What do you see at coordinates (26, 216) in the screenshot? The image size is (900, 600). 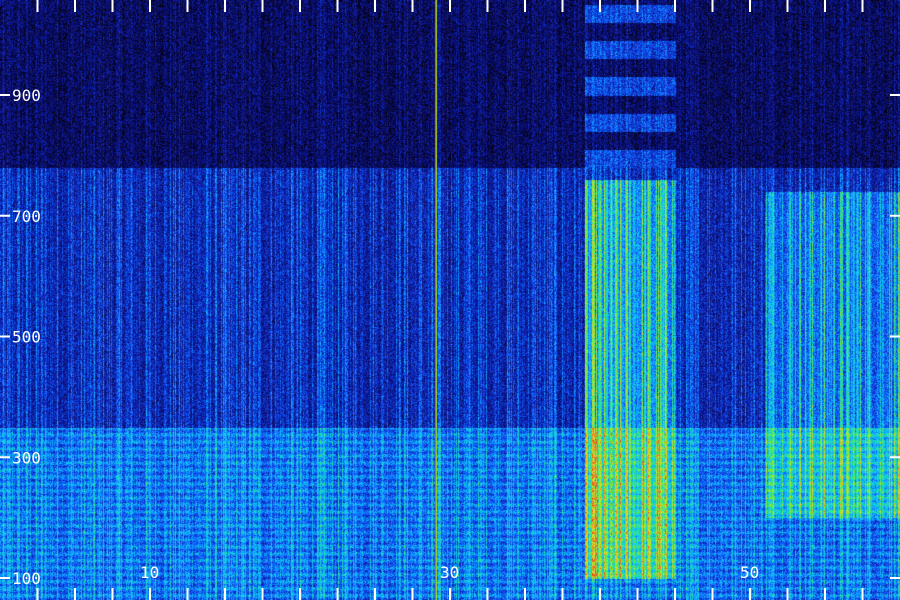 I see `y-tick-label: 700` at bounding box center [26, 216].